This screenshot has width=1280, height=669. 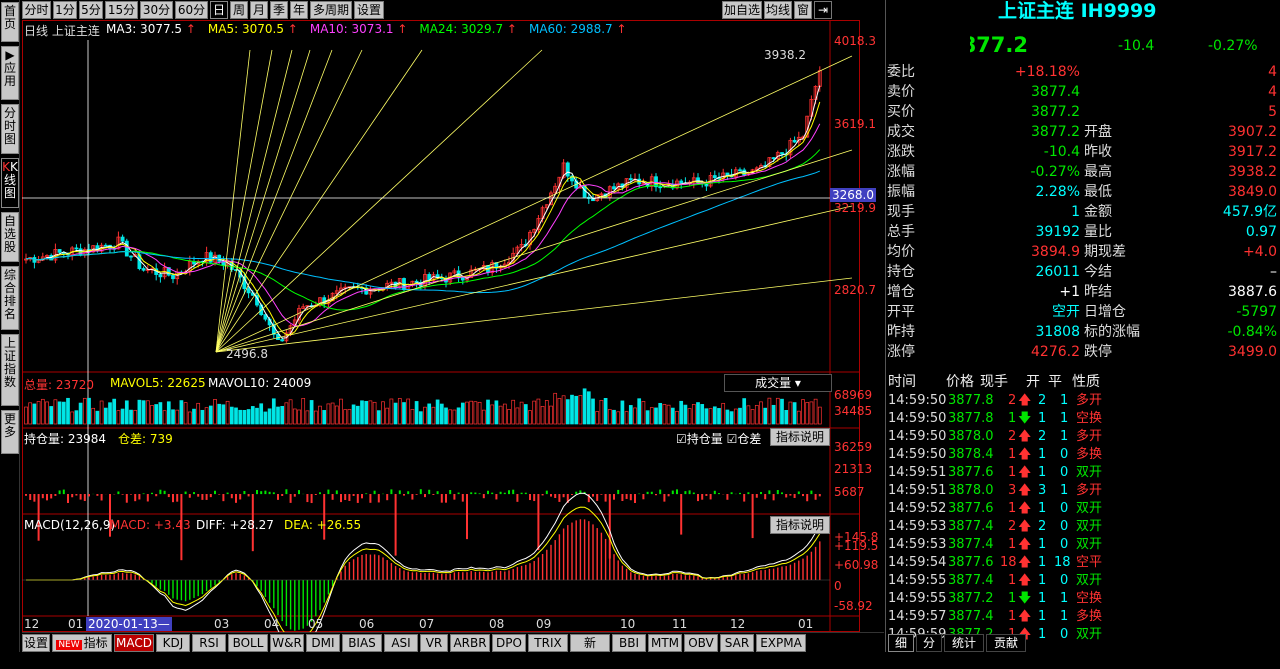 What do you see at coordinates (248, 643) in the screenshot?
I see `tab-indicator-5: BOLL` at bounding box center [248, 643].